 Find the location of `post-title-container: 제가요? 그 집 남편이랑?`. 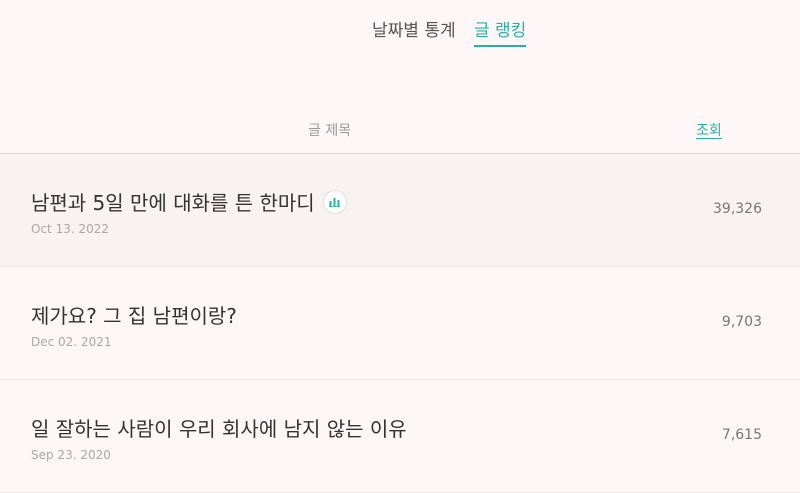

post-title-container: 제가요? 그 집 남편이랑? is located at coordinates (134, 314).